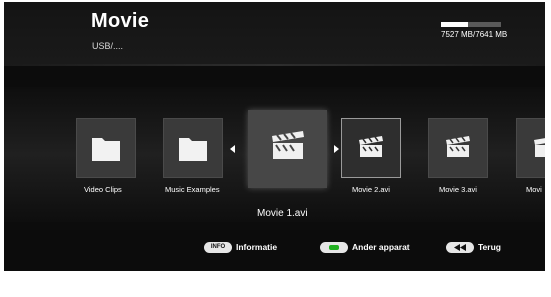  I want to click on folder-item-music-examples, so click(193, 148).